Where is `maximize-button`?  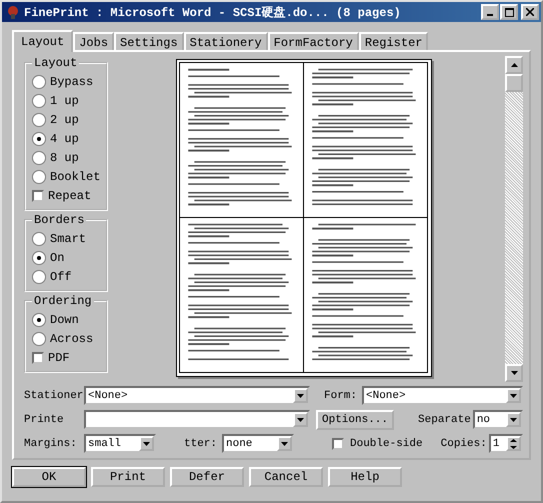
maximize-button is located at coordinates (509, 12).